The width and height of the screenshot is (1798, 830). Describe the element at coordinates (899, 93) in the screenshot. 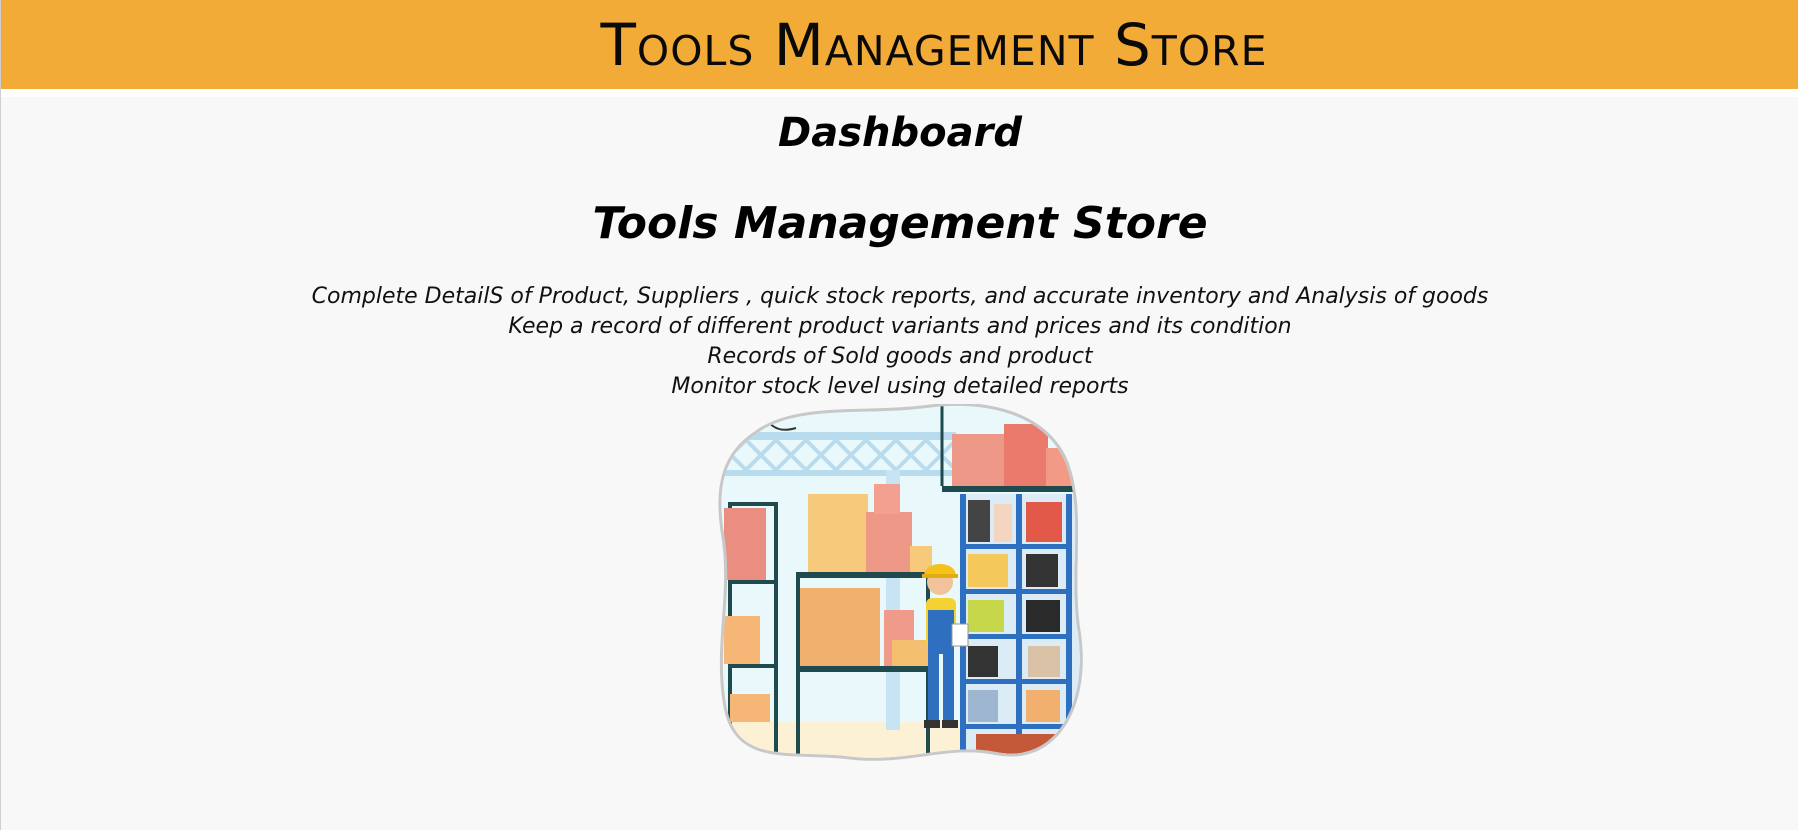

I see `header-divider` at that location.